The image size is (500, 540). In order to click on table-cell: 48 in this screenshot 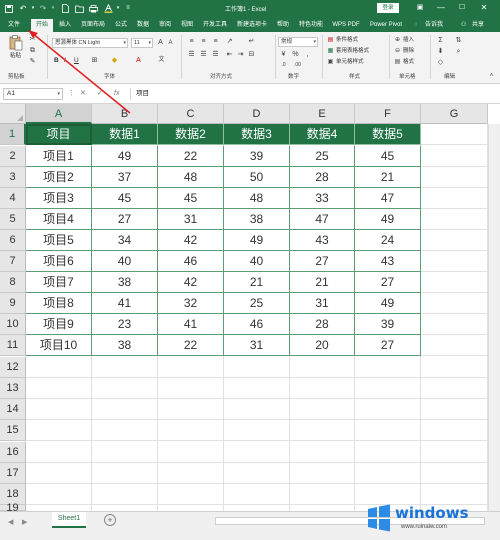, I will do `click(257, 198)`.